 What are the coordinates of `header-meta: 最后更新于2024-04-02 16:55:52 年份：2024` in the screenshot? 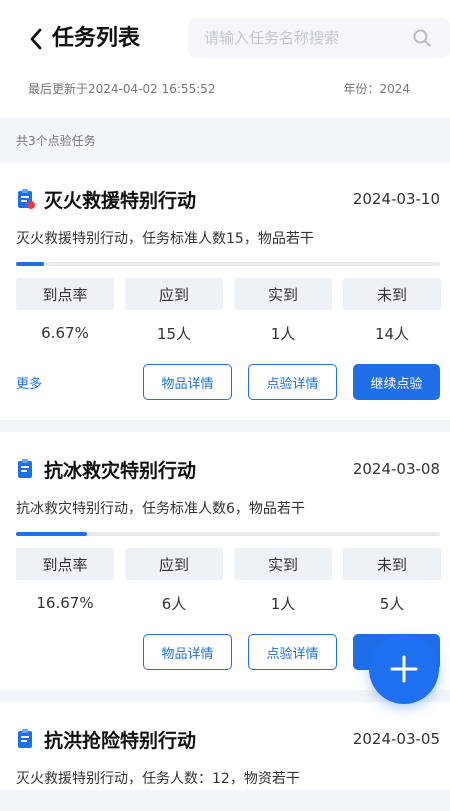 It's located at (219, 88).